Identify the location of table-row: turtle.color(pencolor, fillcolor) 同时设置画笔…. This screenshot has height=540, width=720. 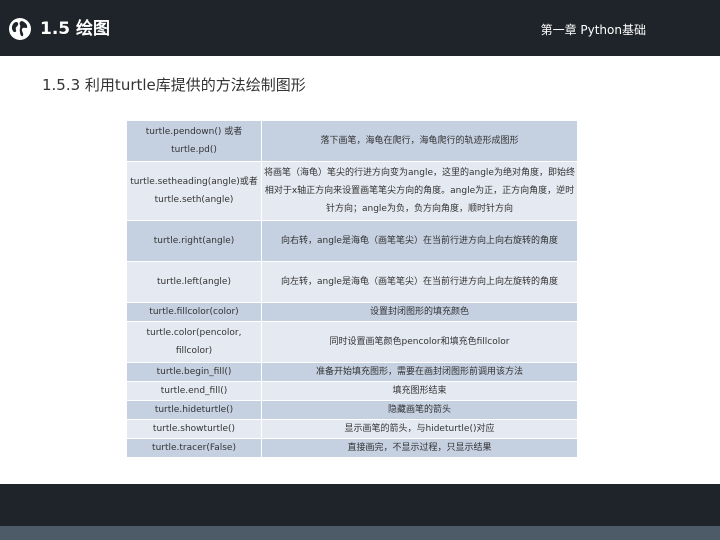
(352, 342).